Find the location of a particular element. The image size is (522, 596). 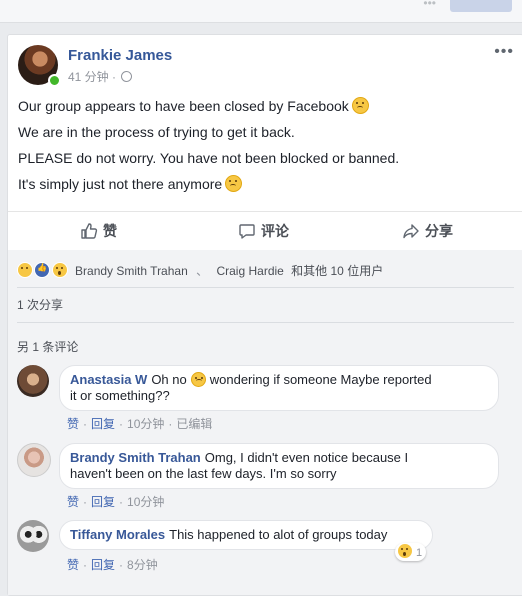

comment-time: 8分钟 is located at coordinates (142, 565).